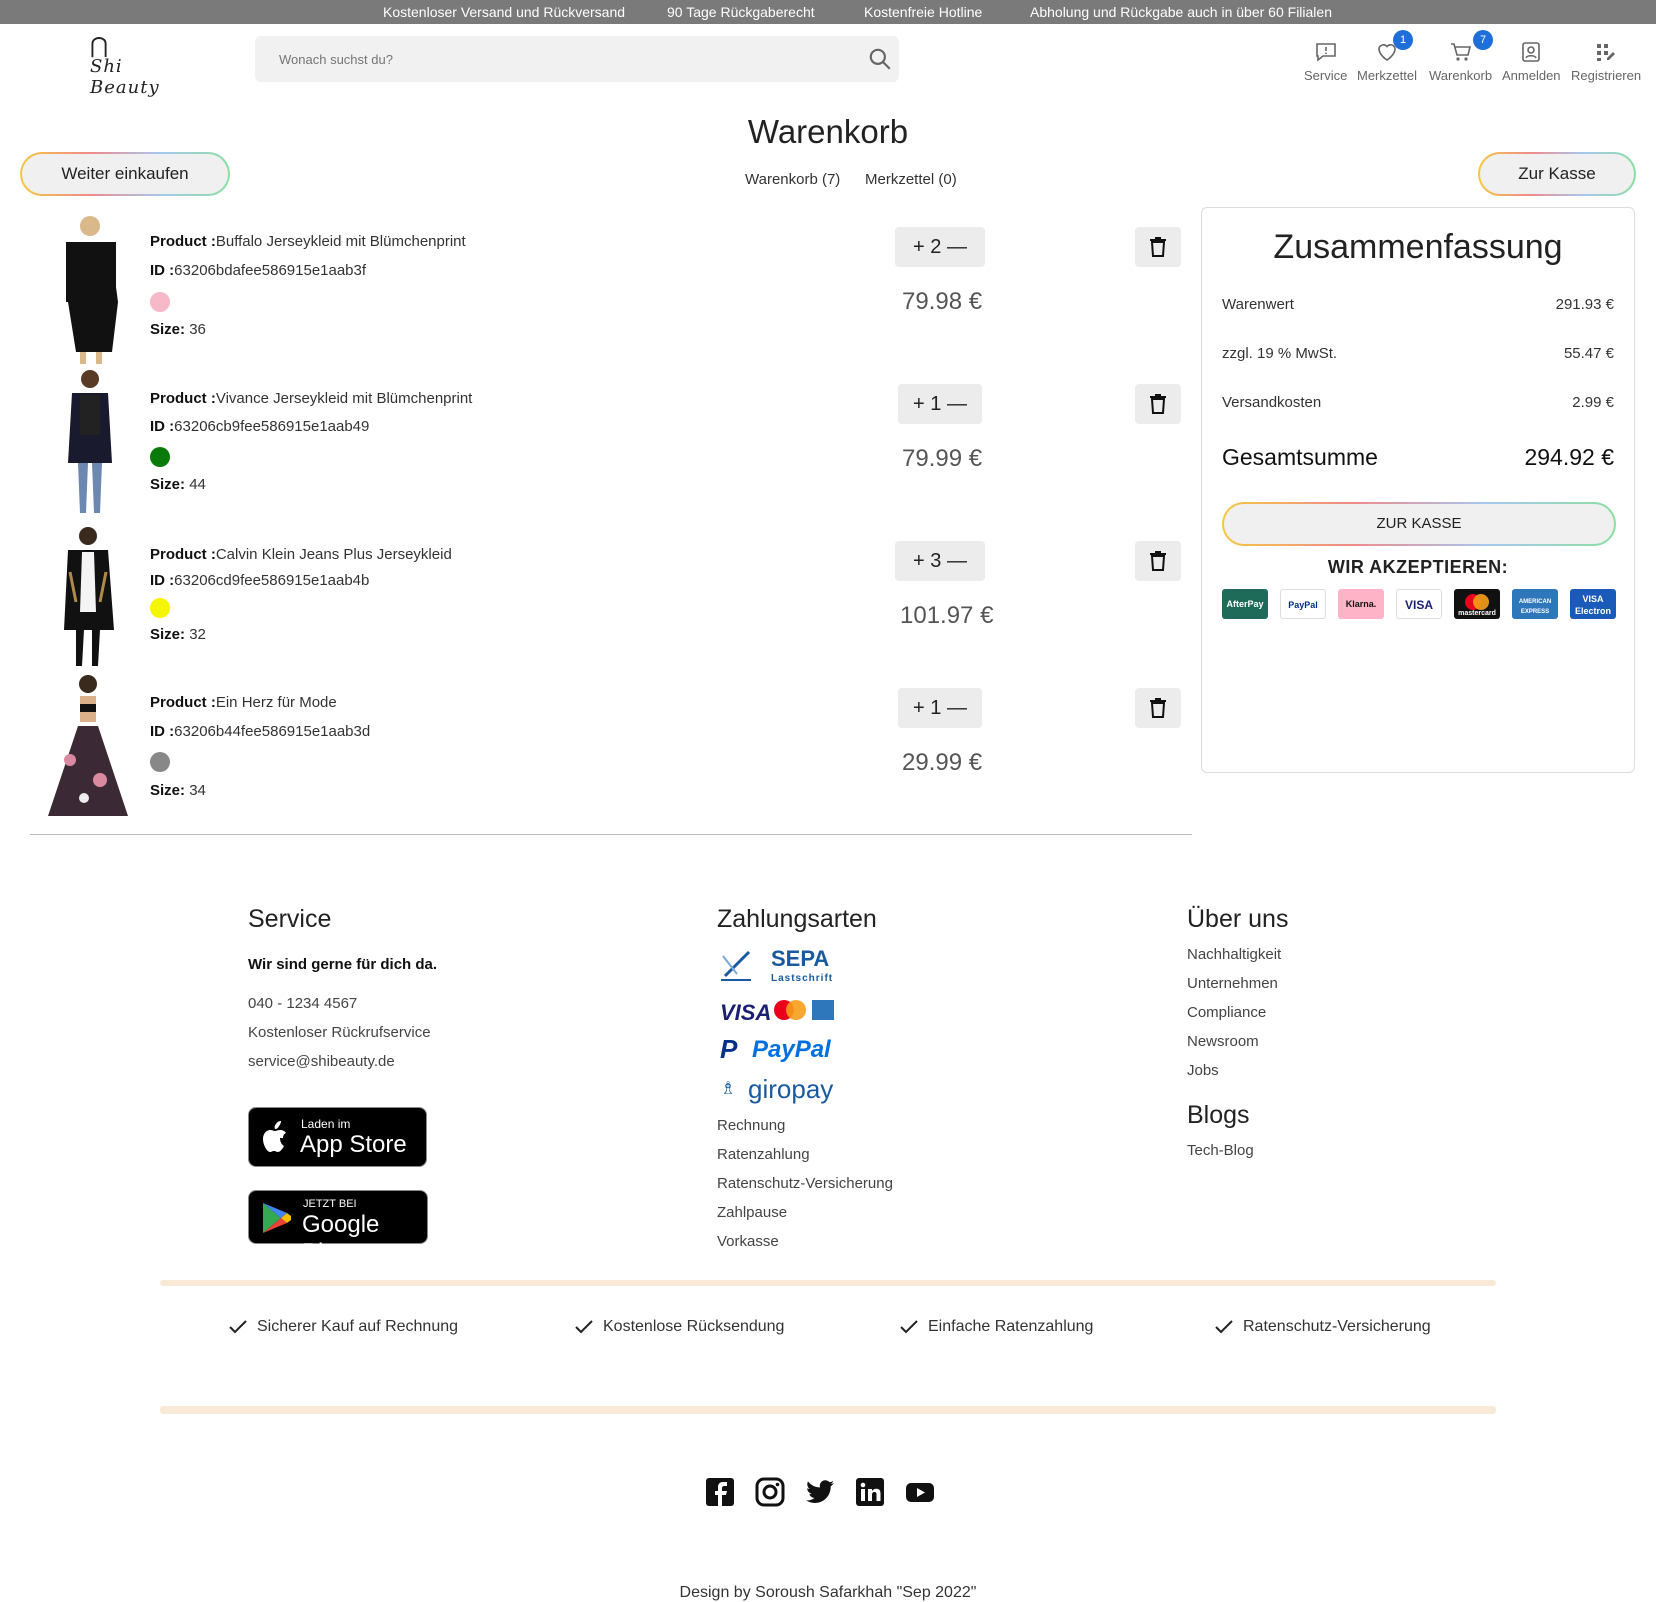 The width and height of the screenshot is (1656, 1602). What do you see at coordinates (559, 59) in the screenshot?
I see `search-input` at bounding box center [559, 59].